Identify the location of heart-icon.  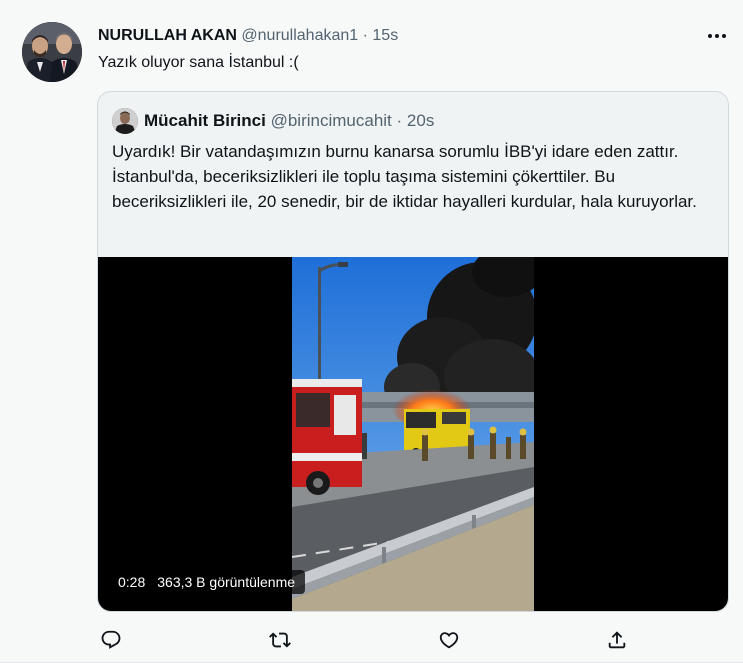
(449, 640).